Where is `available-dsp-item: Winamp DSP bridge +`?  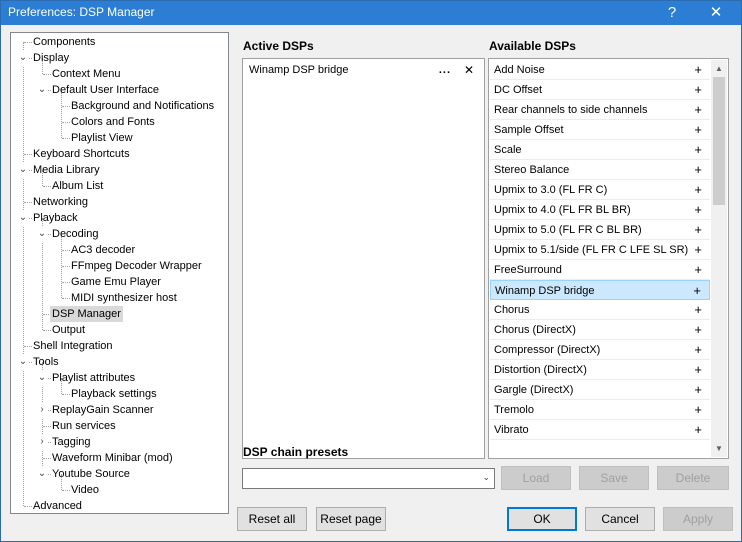
available-dsp-item: Winamp DSP bridge + is located at coordinates (600, 290).